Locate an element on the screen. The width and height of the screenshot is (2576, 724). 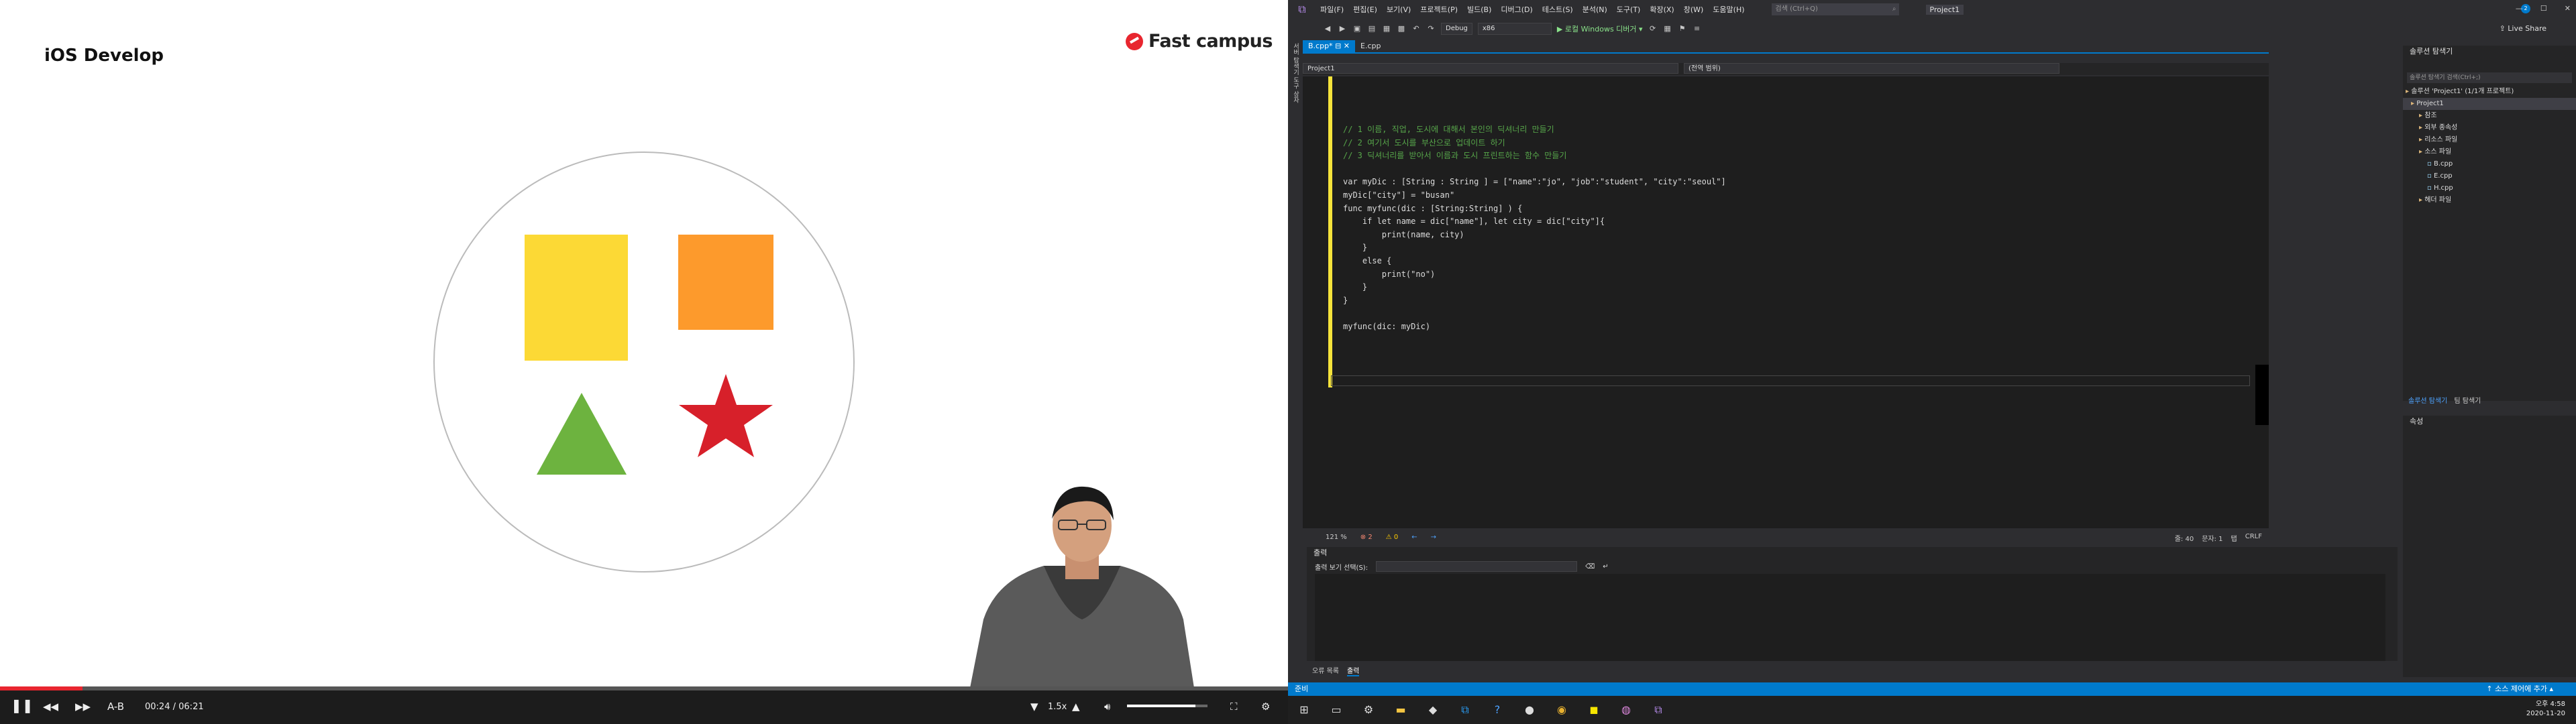
output-source-select is located at coordinates (1477, 566).